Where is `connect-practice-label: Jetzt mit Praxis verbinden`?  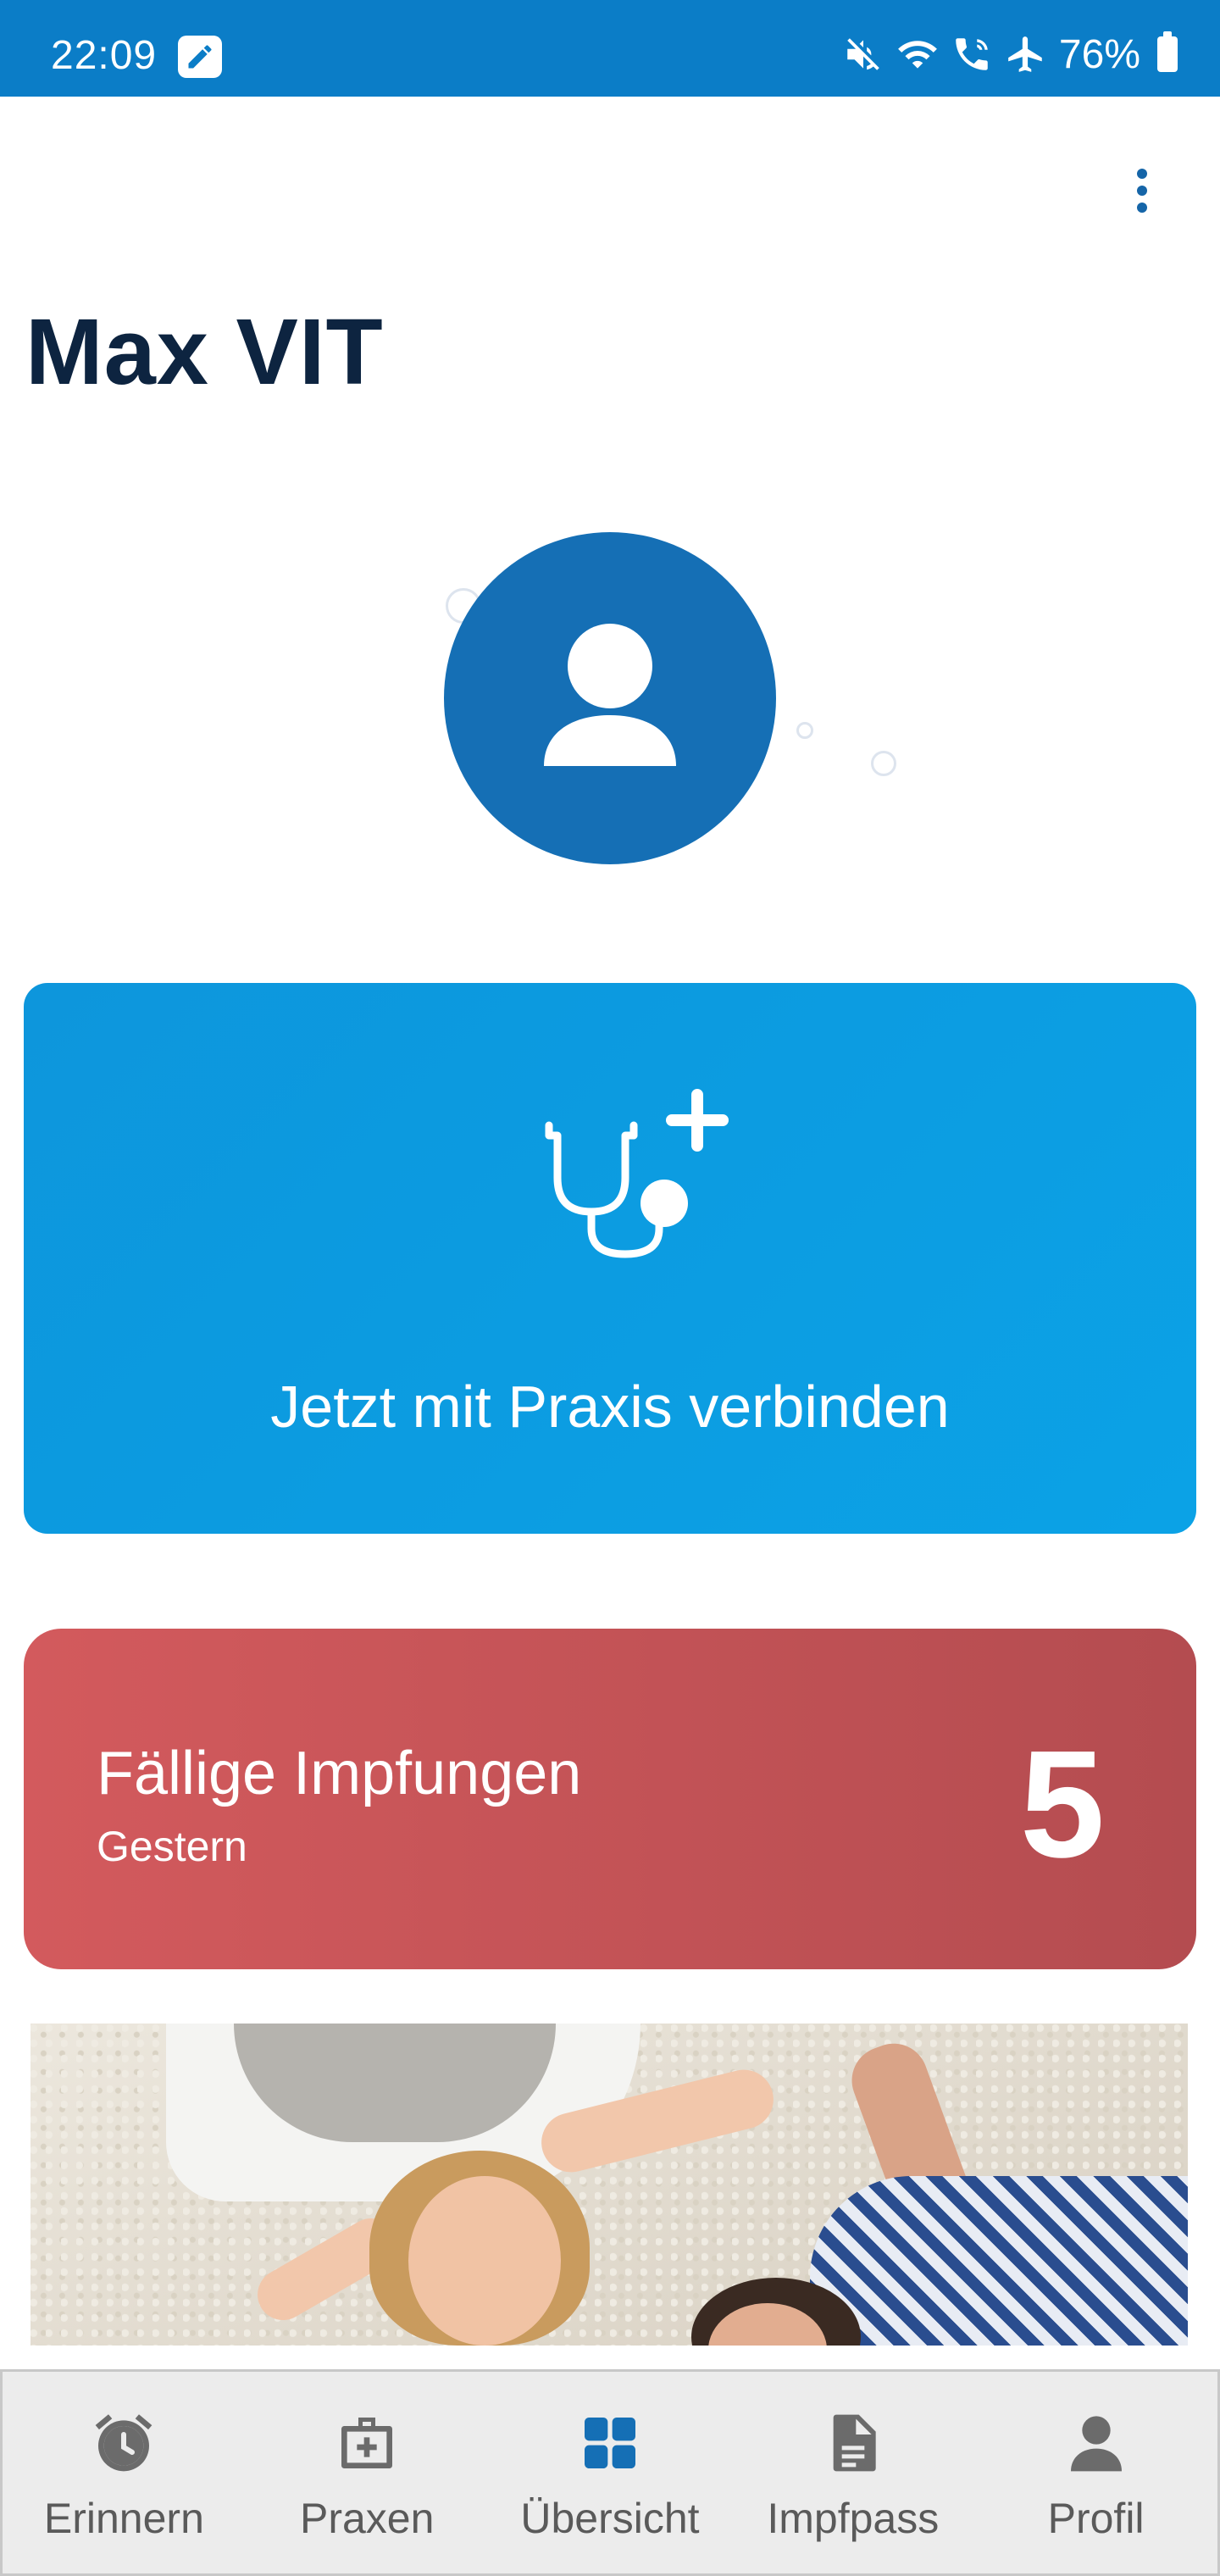 connect-practice-label: Jetzt mit Praxis verbinden is located at coordinates (610, 1407).